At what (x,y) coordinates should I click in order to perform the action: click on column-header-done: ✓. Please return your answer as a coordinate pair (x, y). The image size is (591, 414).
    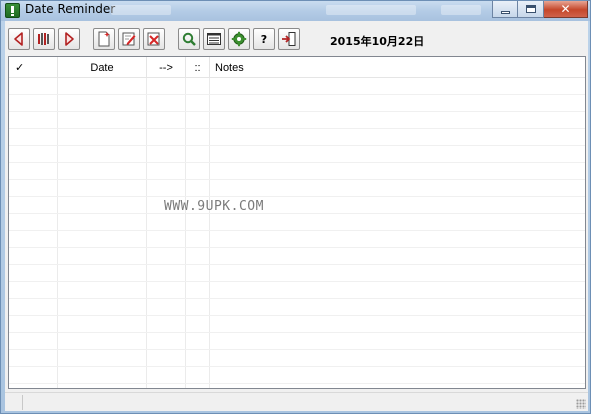
    Looking at the image, I should click on (33, 67).